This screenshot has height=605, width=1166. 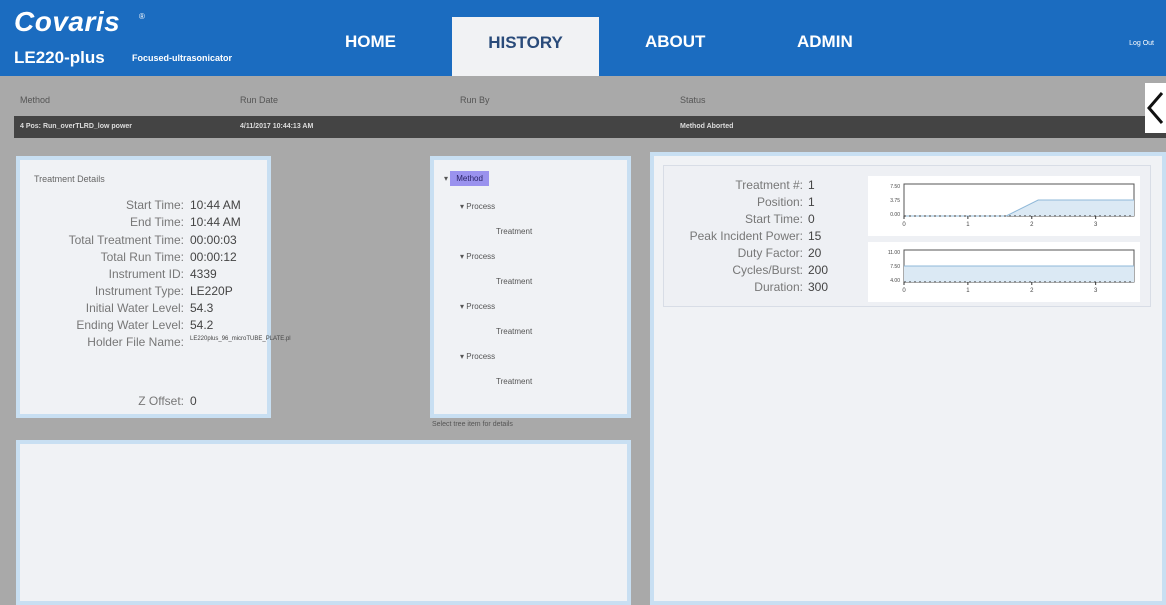 What do you see at coordinates (895, 201) in the screenshot?
I see `chart-ytick-label: 3.75` at bounding box center [895, 201].